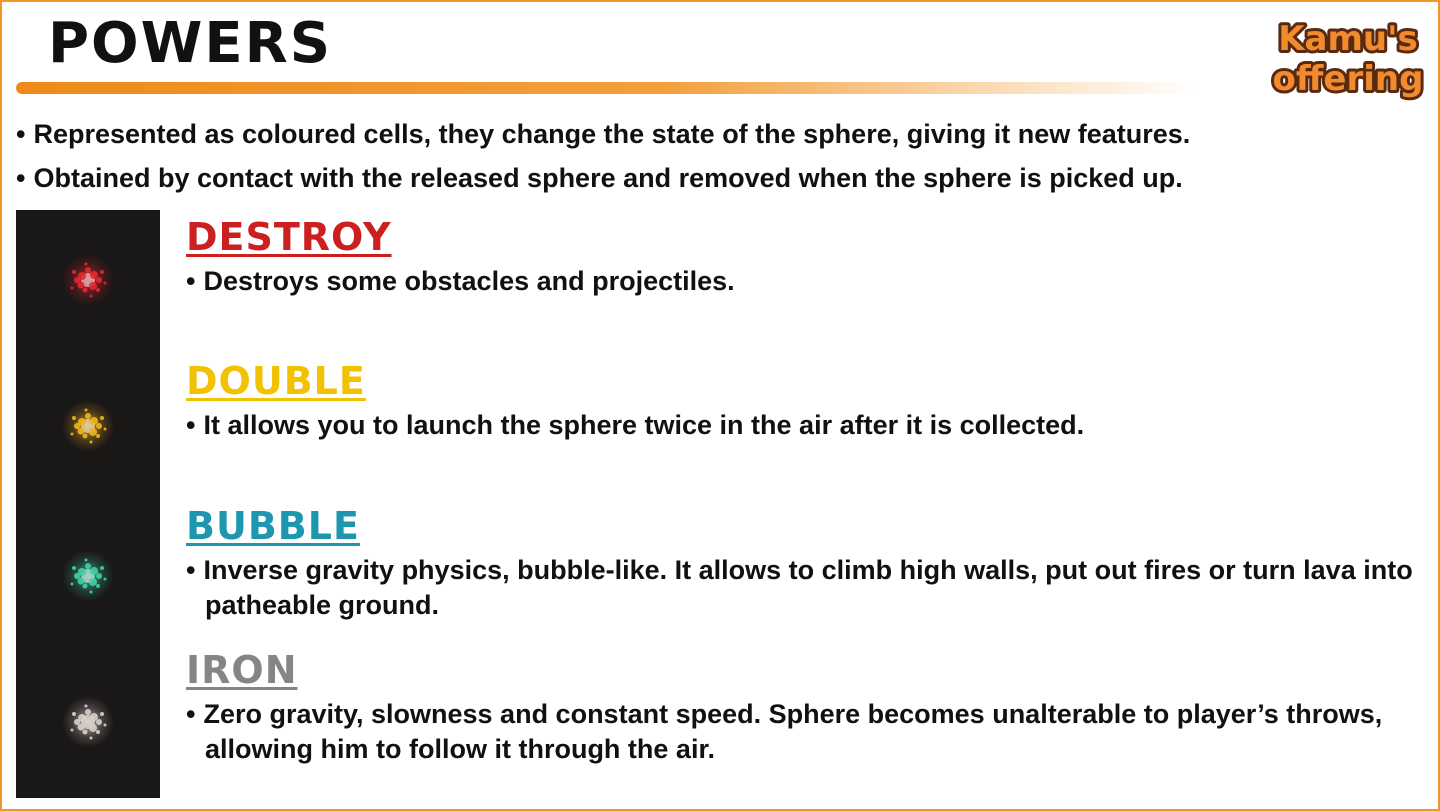 This screenshot has width=1440, height=811. I want to click on title-underline-bar, so click(606, 88).